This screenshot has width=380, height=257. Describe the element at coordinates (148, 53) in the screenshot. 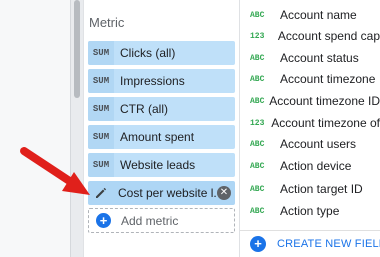

I see `metric-label: Clicks (all)` at that location.